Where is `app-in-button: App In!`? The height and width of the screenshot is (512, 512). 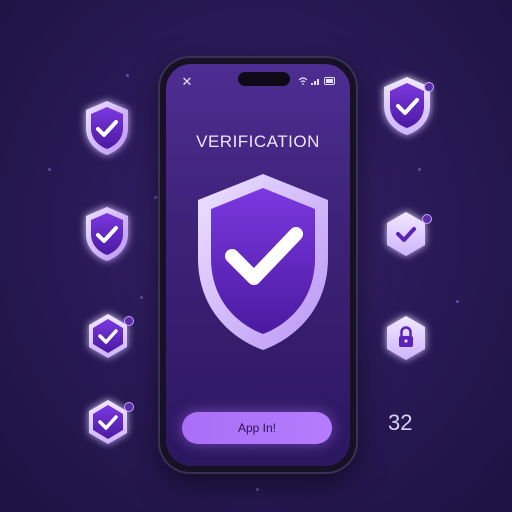 app-in-button: App In! is located at coordinates (257, 428).